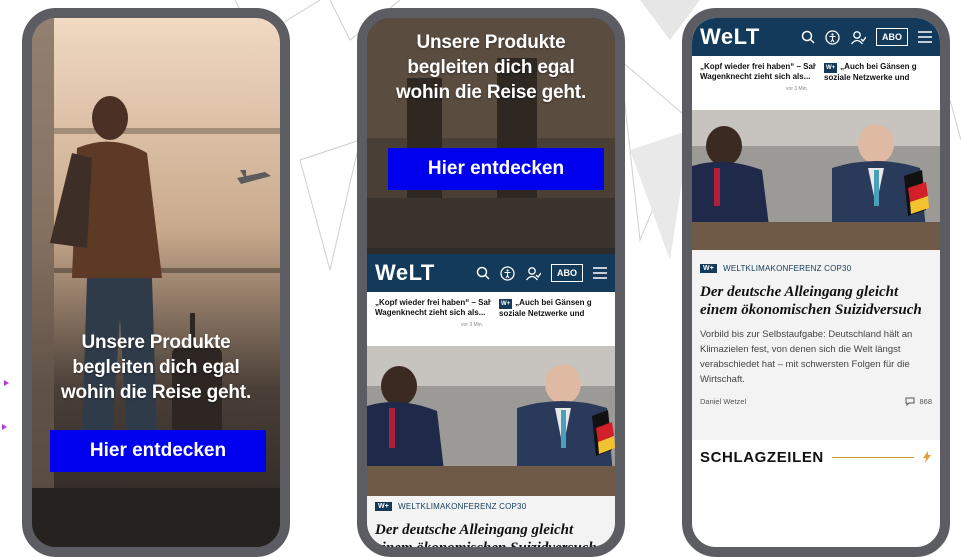  Describe the element at coordinates (723, 401) in the screenshot. I see `article-author: Daniel Wetzel` at that location.